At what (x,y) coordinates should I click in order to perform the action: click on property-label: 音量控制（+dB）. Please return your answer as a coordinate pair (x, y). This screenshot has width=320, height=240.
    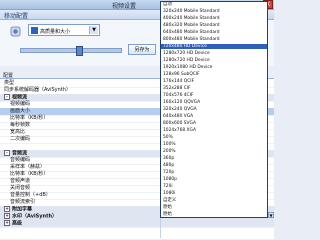
    Looking at the image, I should click on (30, 195).